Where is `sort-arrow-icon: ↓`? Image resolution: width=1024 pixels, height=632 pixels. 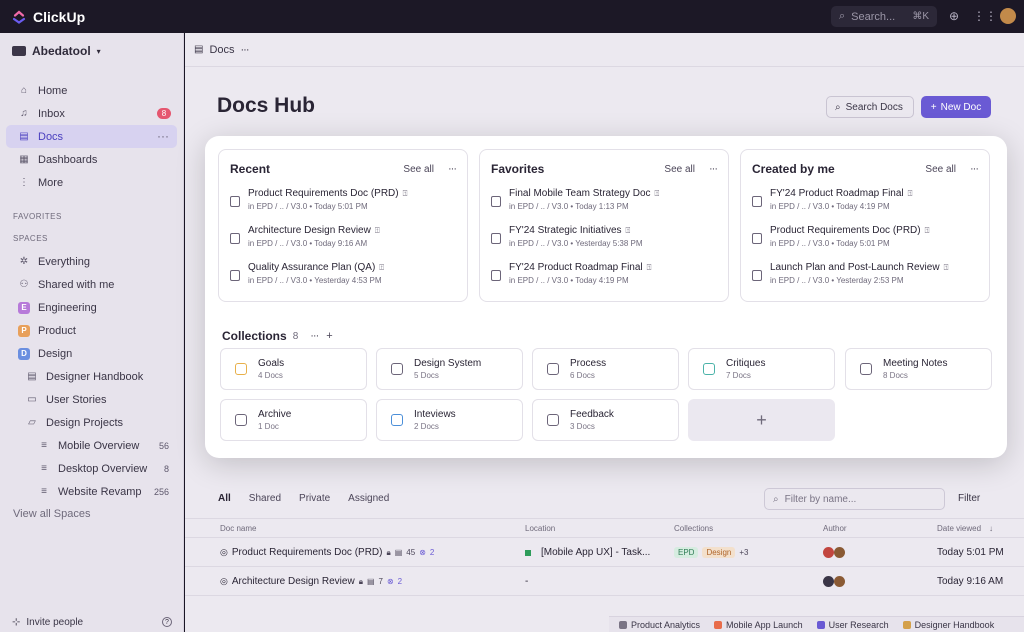 sort-arrow-icon: ↓ is located at coordinates (991, 528).